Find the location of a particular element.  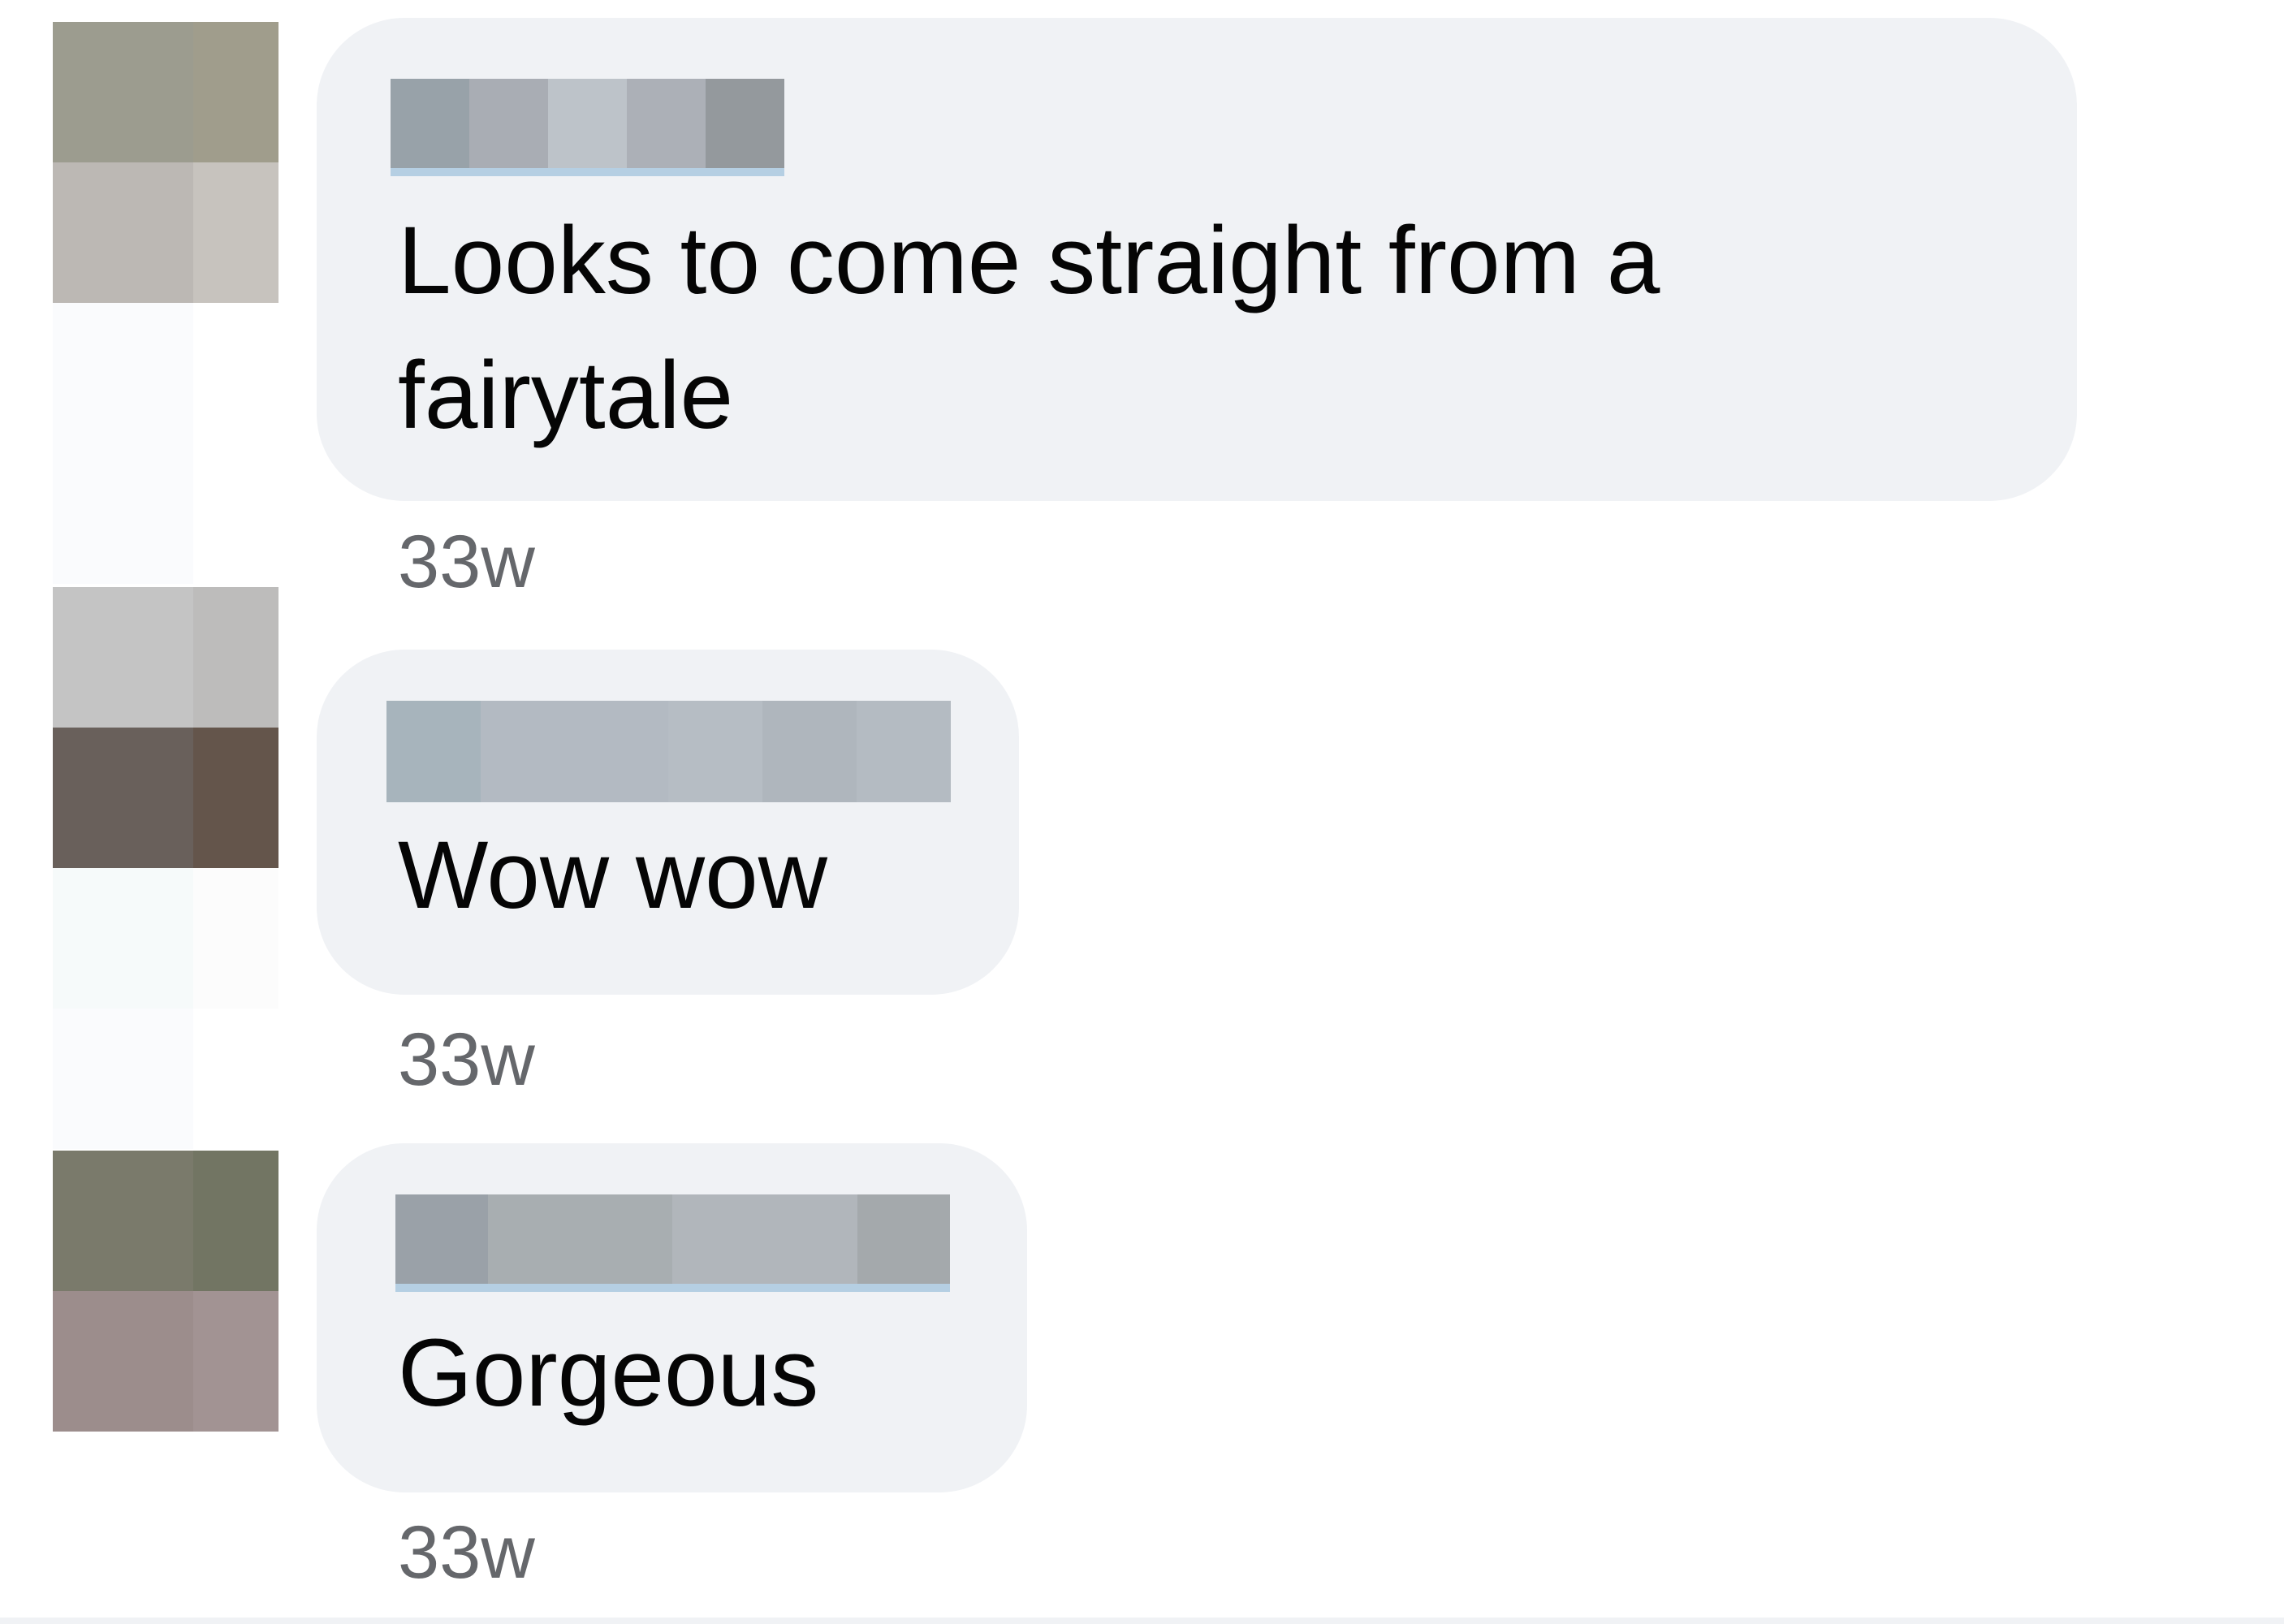

comment-text: Wow wow is located at coordinates (612, 876).